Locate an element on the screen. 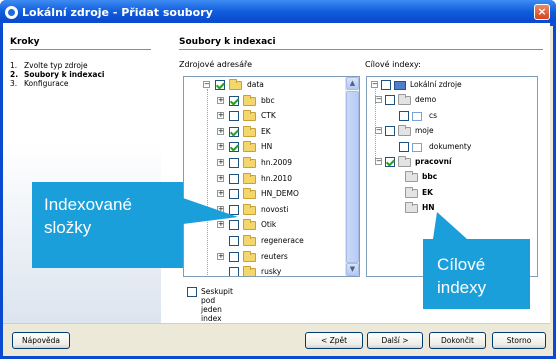 The width and height of the screenshot is (556, 359). source-scrollbar: ▲ ▼ is located at coordinates (352, 176).